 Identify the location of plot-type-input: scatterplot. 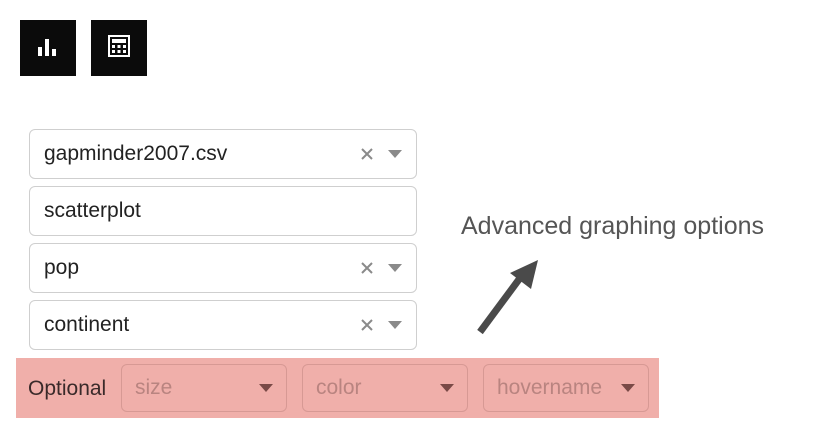
(223, 211).